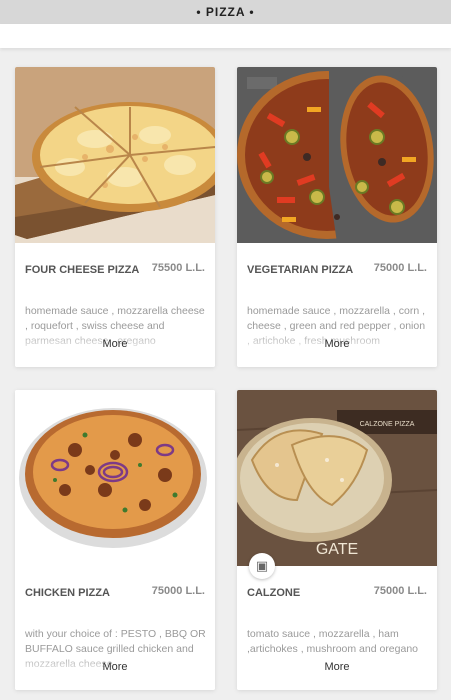  Describe the element at coordinates (178, 268) in the screenshot. I see `item-price: 75500 L.L.` at that location.